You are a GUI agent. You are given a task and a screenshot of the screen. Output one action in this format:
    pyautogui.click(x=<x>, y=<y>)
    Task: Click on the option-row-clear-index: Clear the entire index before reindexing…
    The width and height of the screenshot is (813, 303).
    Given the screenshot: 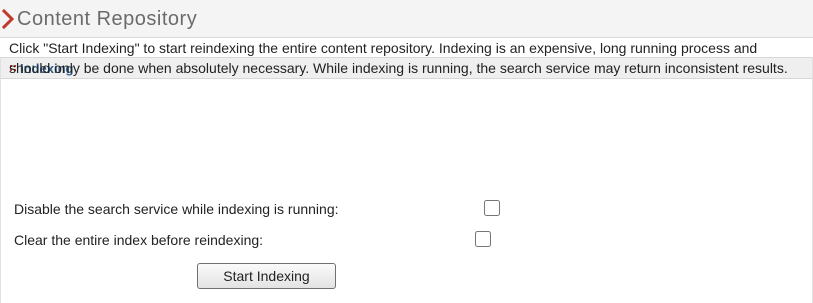 What is the action you would take?
    pyautogui.click(x=274, y=240)
    